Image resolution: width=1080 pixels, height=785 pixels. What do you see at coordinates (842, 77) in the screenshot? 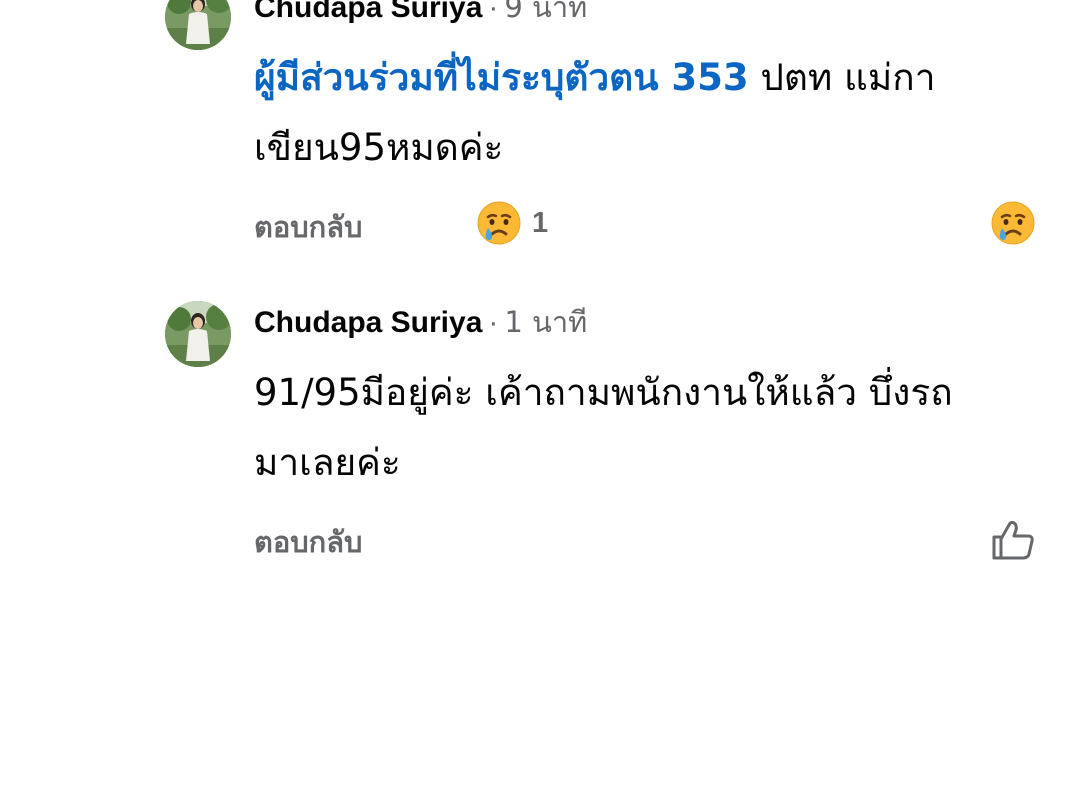
I see `comment-text-part: ปตท แม่กา` at bounding box center [842, 77].